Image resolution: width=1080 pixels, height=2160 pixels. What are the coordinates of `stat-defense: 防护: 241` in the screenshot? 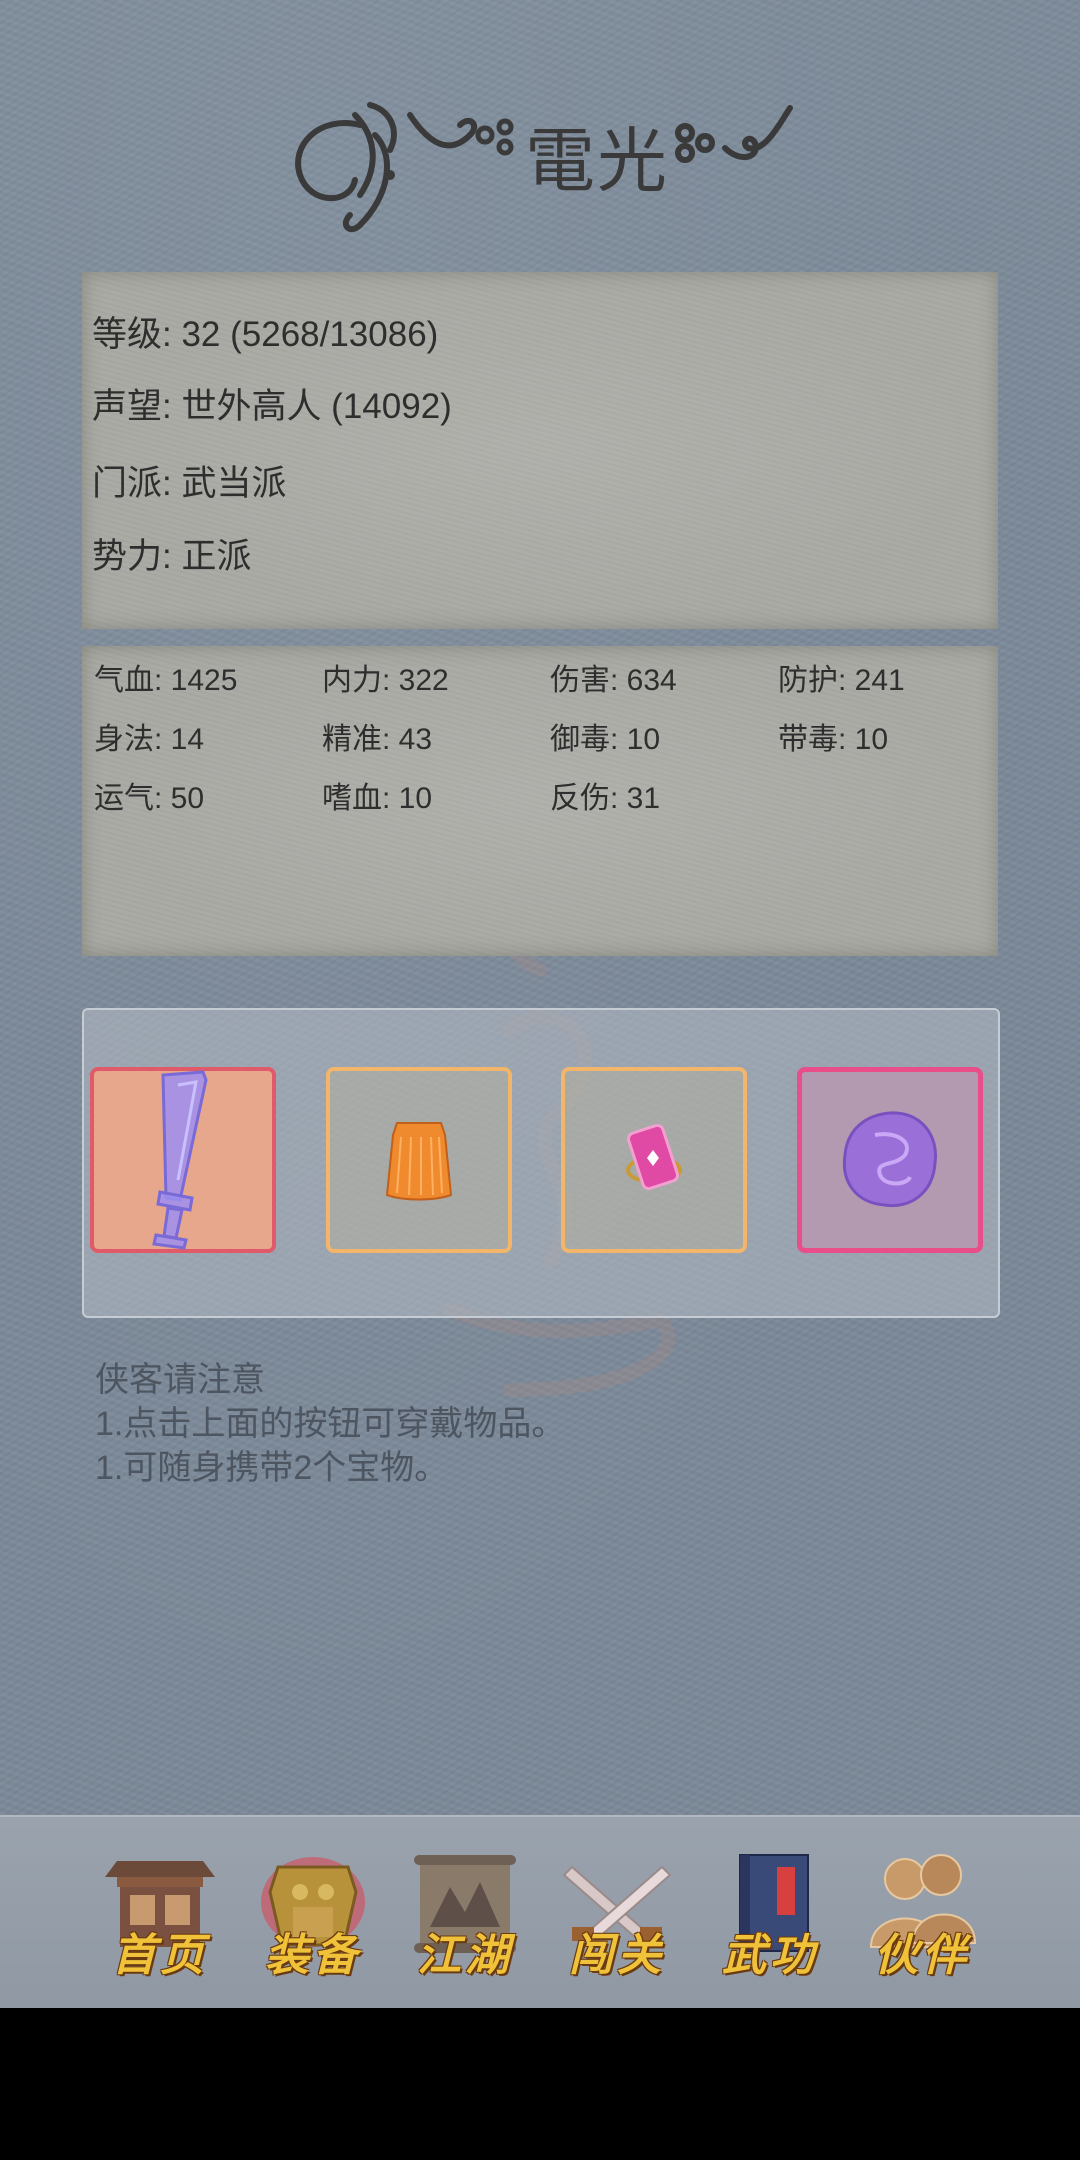 It's located at (841, 680).